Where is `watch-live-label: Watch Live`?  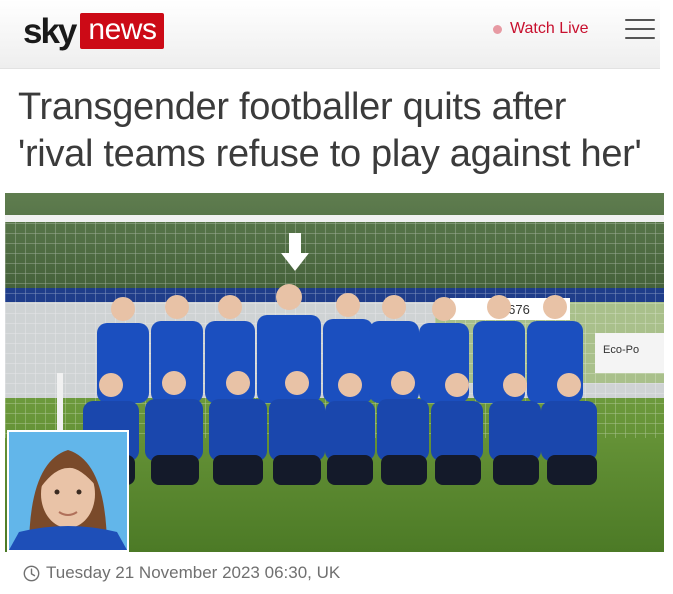
watch-live-label: Watch Live is located at coordinates (549, 28).